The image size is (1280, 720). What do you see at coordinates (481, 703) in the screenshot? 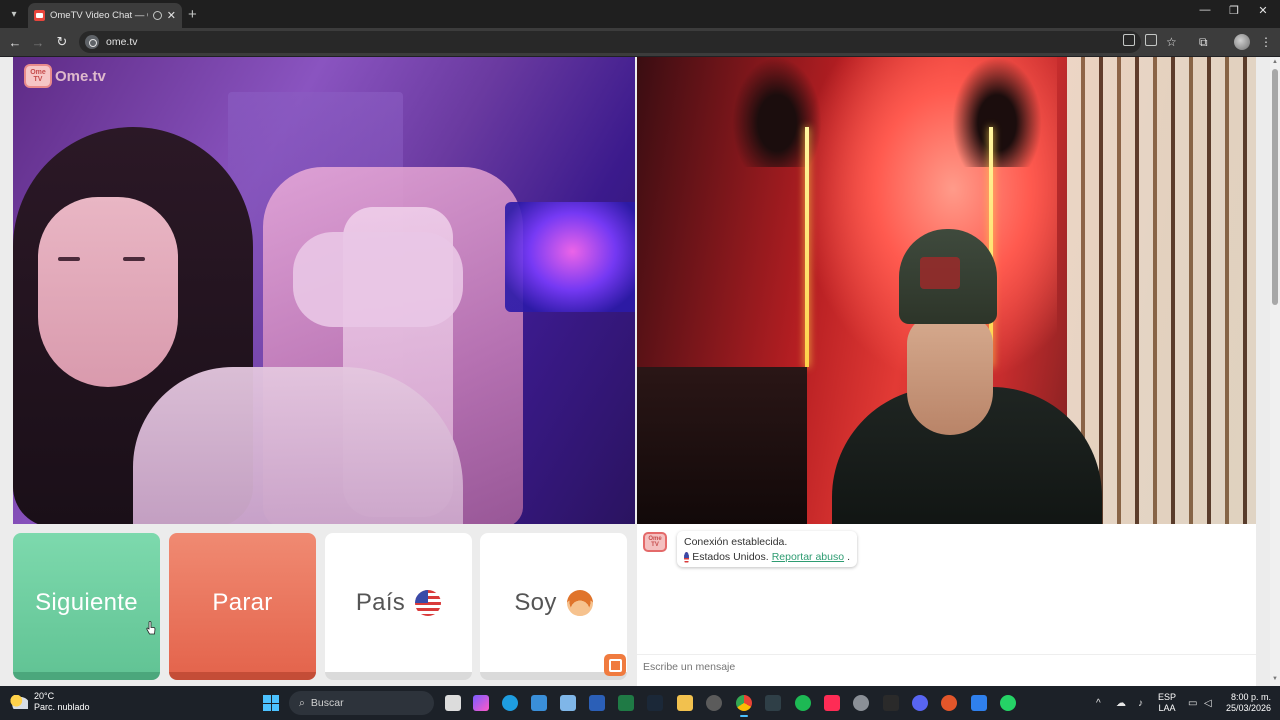
I see `copilot-icon` at bounding box center [481, 703].